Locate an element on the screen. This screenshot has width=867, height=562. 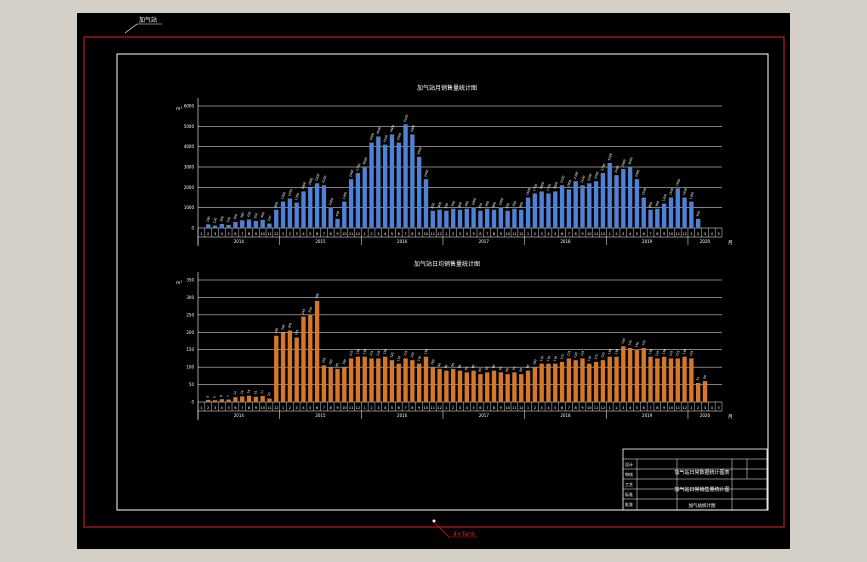
data-label: 2200 is located at coordinates (317, 177).